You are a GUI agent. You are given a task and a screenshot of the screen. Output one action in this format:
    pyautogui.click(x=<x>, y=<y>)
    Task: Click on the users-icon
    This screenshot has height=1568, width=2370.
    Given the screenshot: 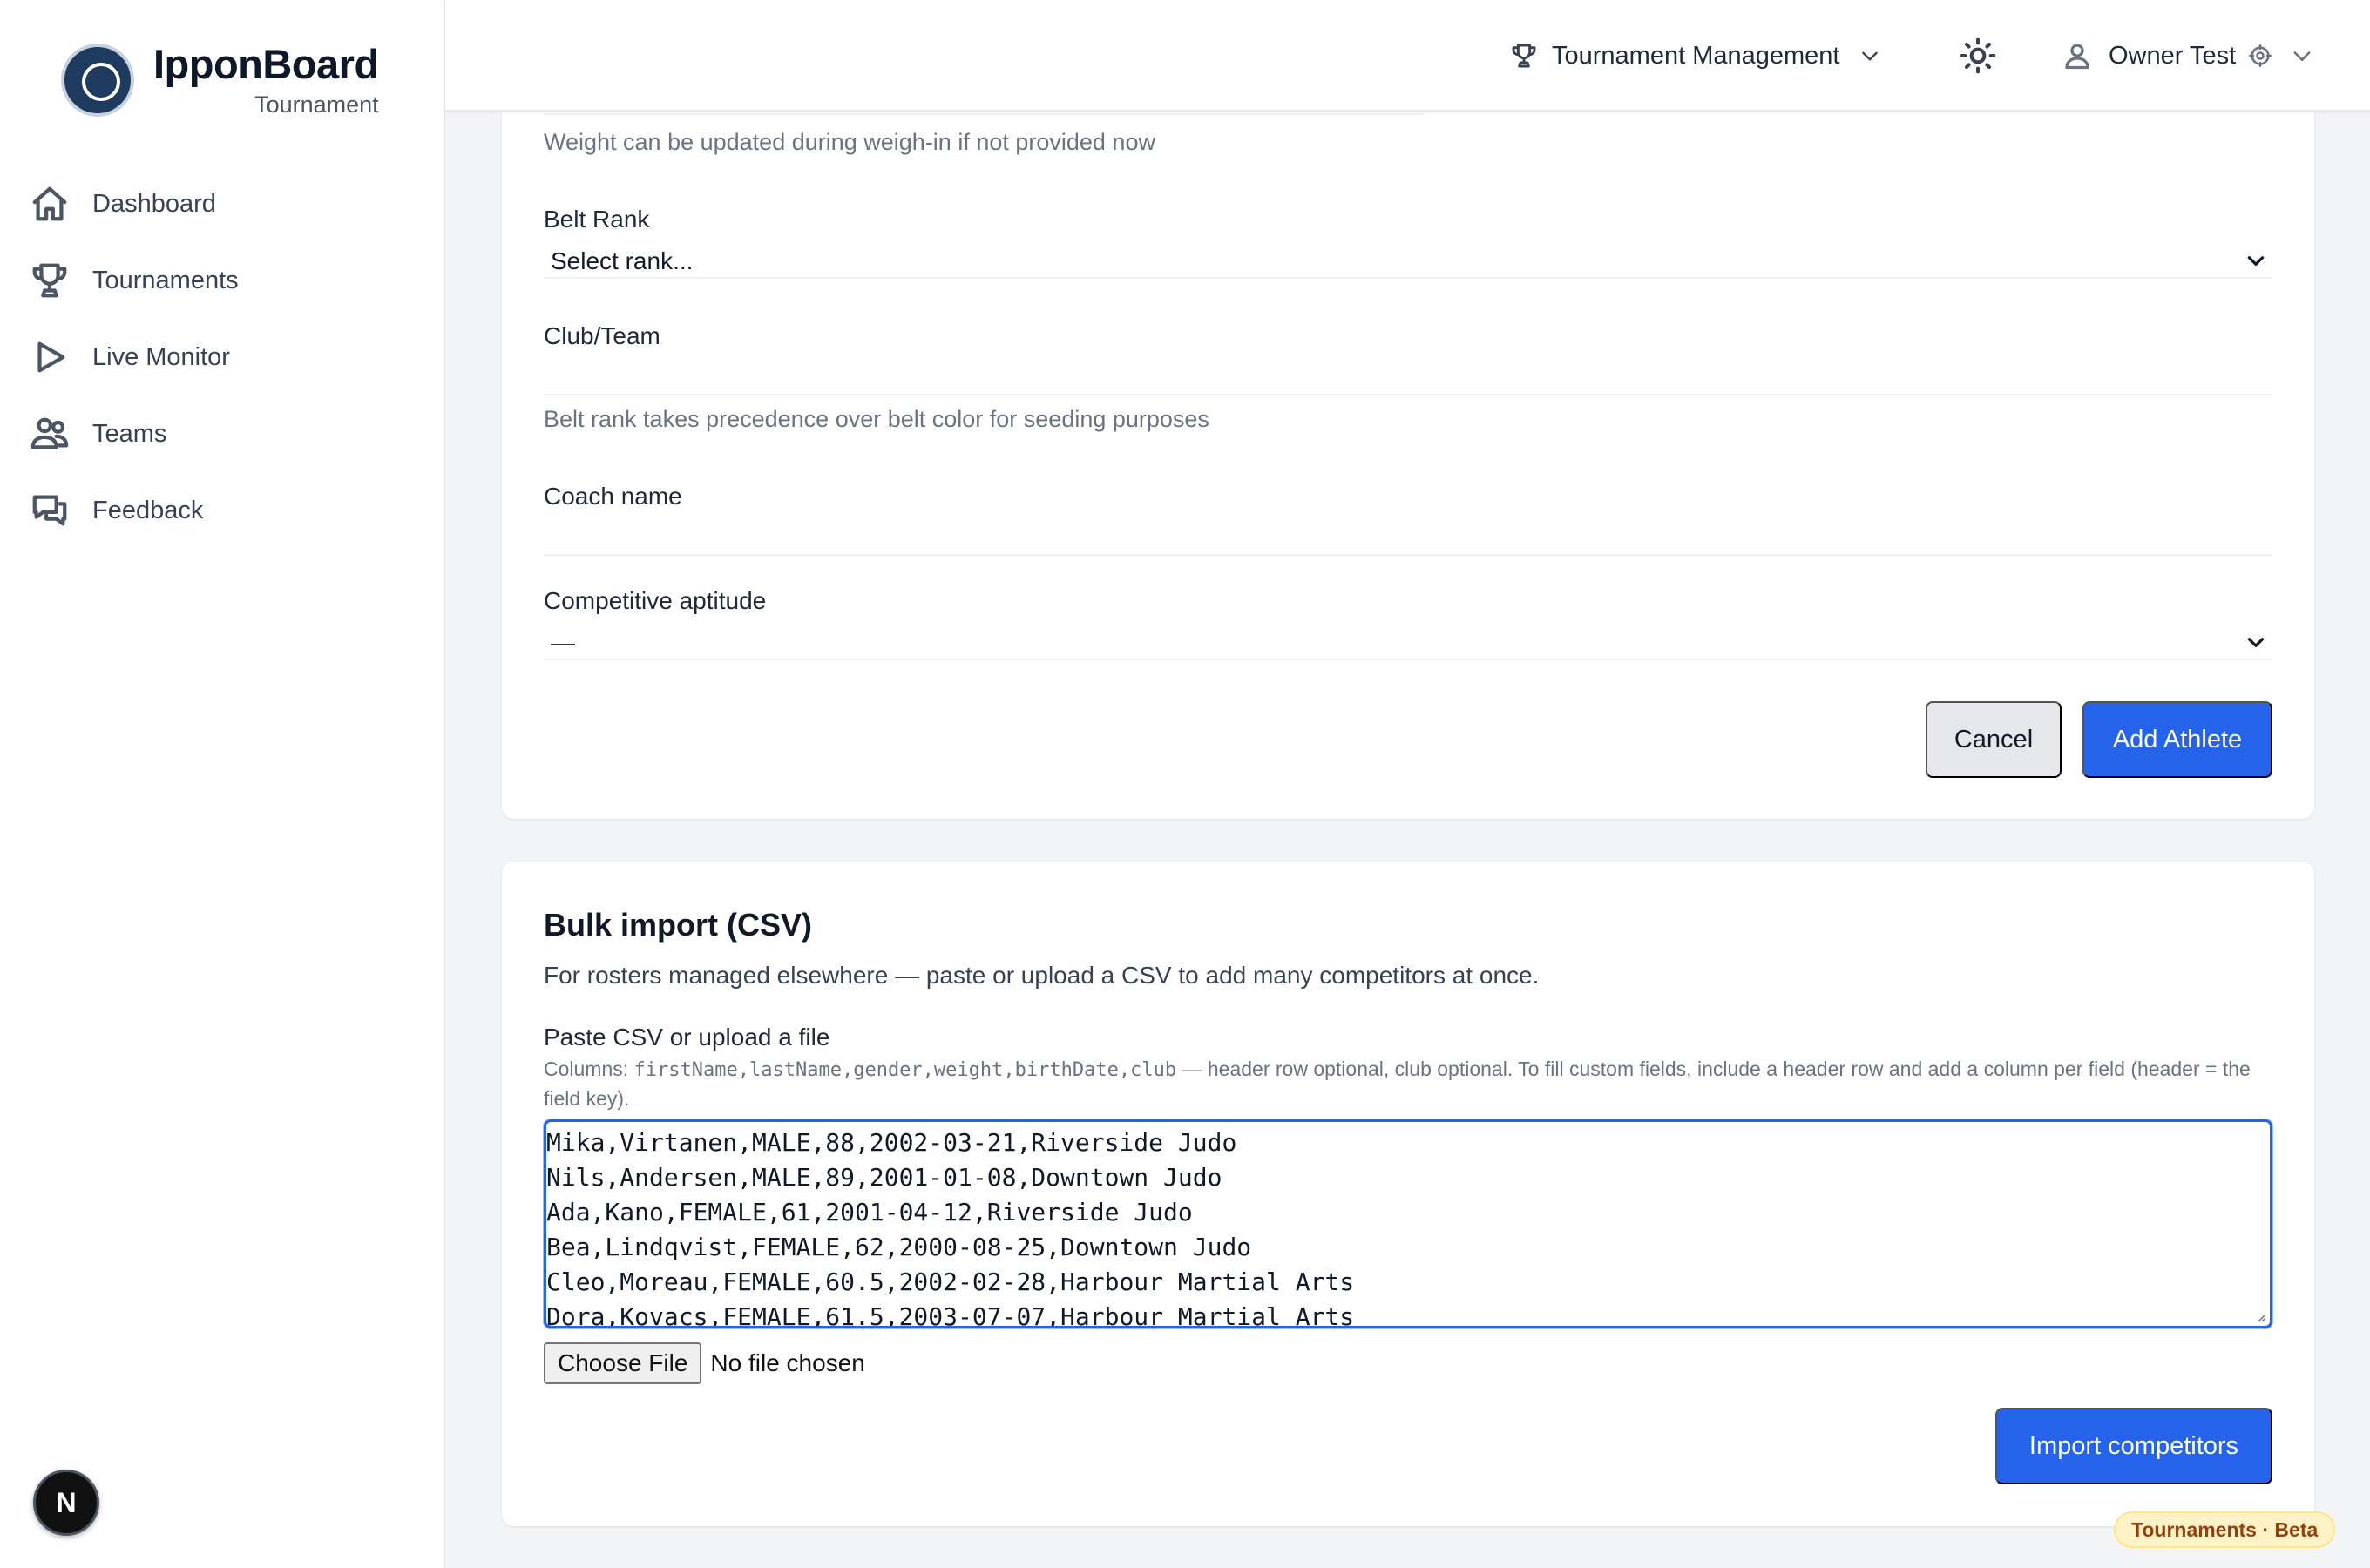 What is the action you would take?
    pyautogui.click(x=49, y=433)
    